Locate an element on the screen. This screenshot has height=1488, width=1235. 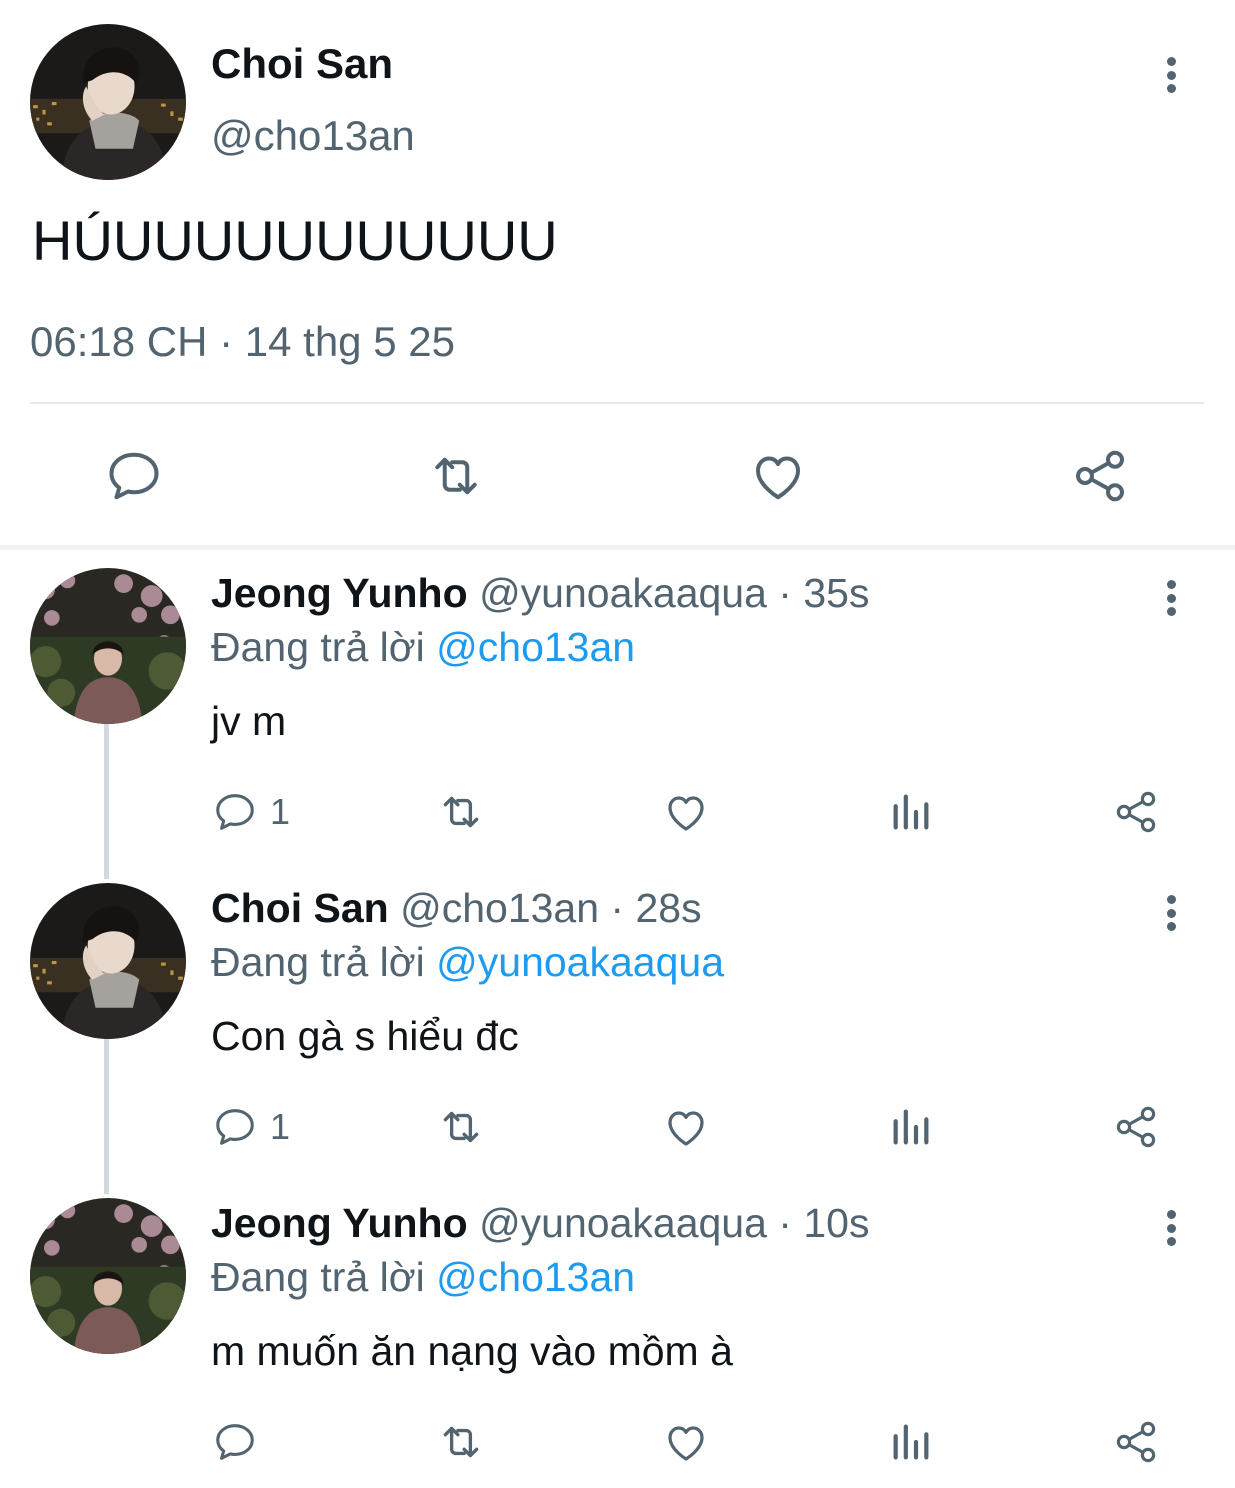
tweet-timestamp: 06:18 CH · 14 thg 5 25 is located at coordinates (242, 341).